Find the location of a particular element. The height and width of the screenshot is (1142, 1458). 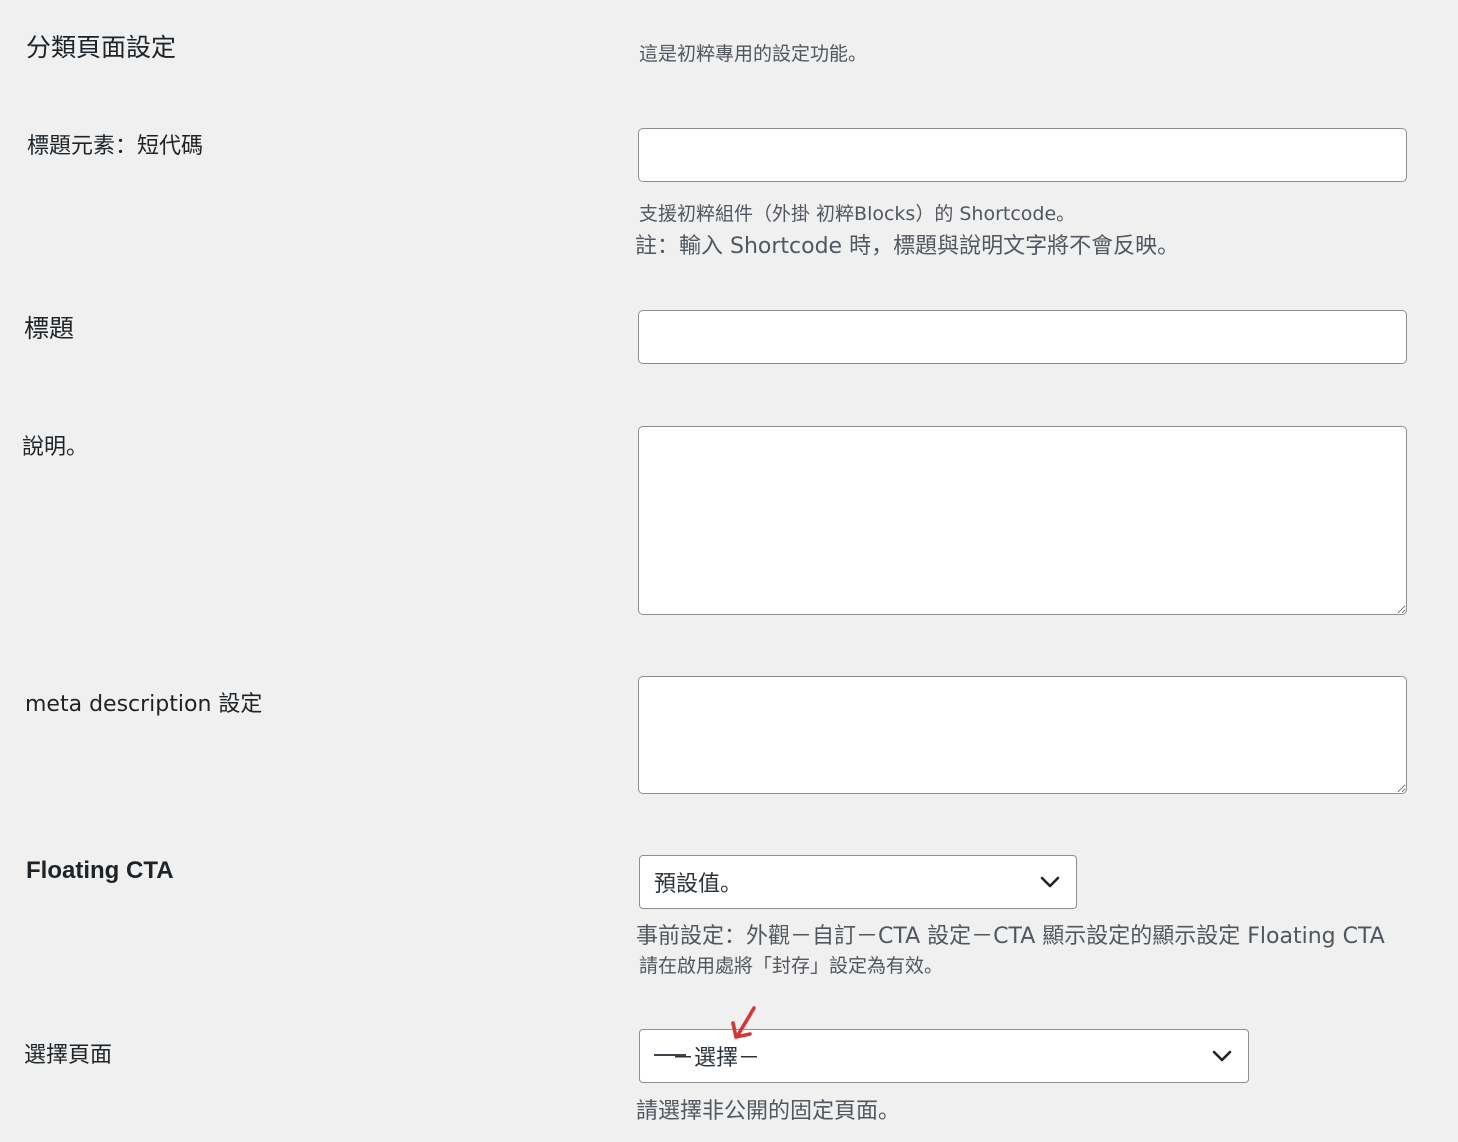

meta-description-textarea is located at coordinates (1022, 735).